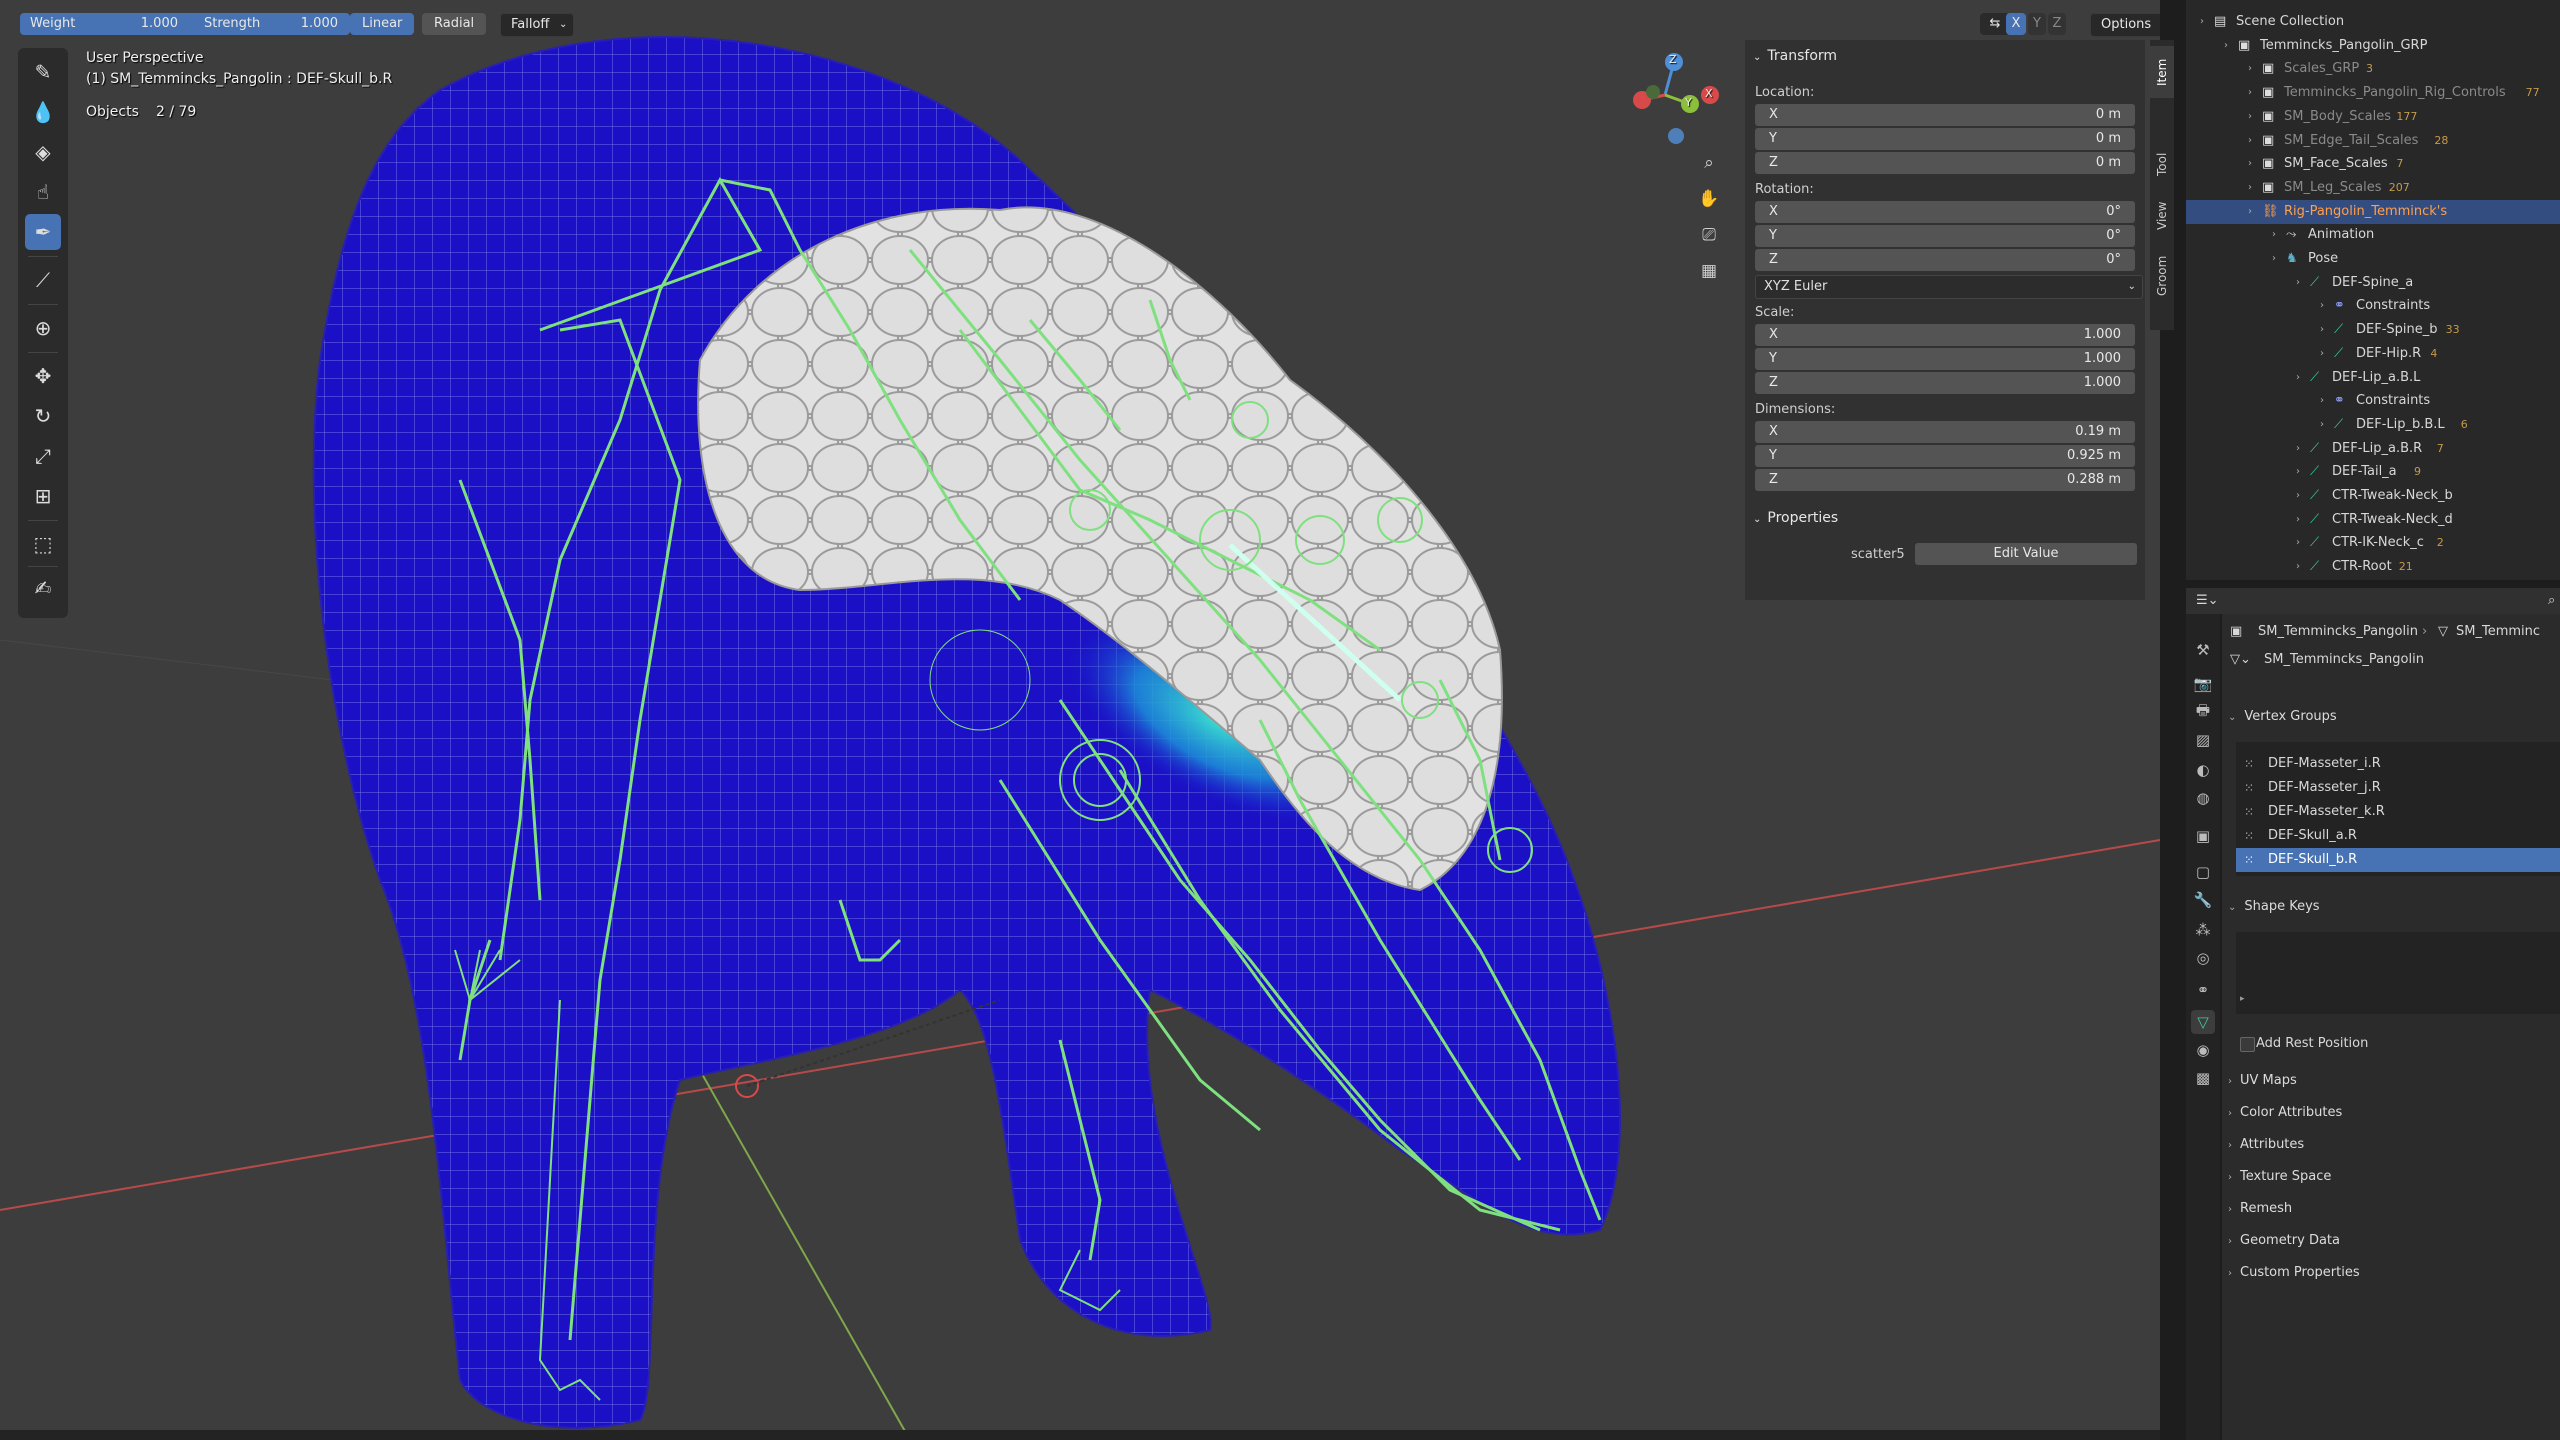  I want to click on mesh-data-icon: ▽⌄, so click(2240, 659).